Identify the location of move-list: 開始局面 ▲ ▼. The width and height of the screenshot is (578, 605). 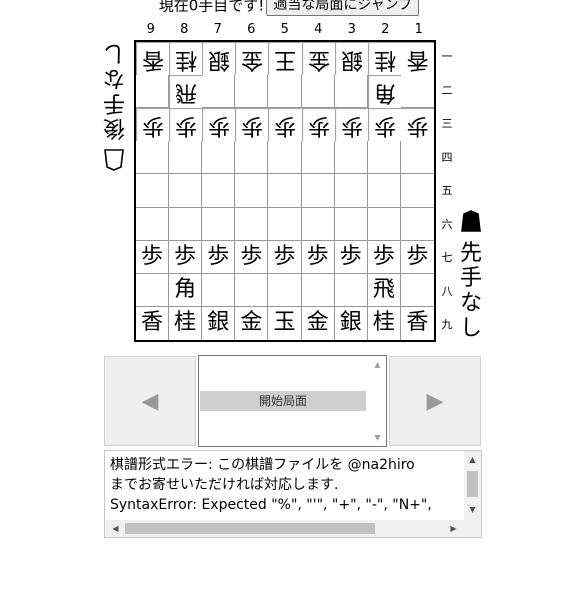
(292, 401).